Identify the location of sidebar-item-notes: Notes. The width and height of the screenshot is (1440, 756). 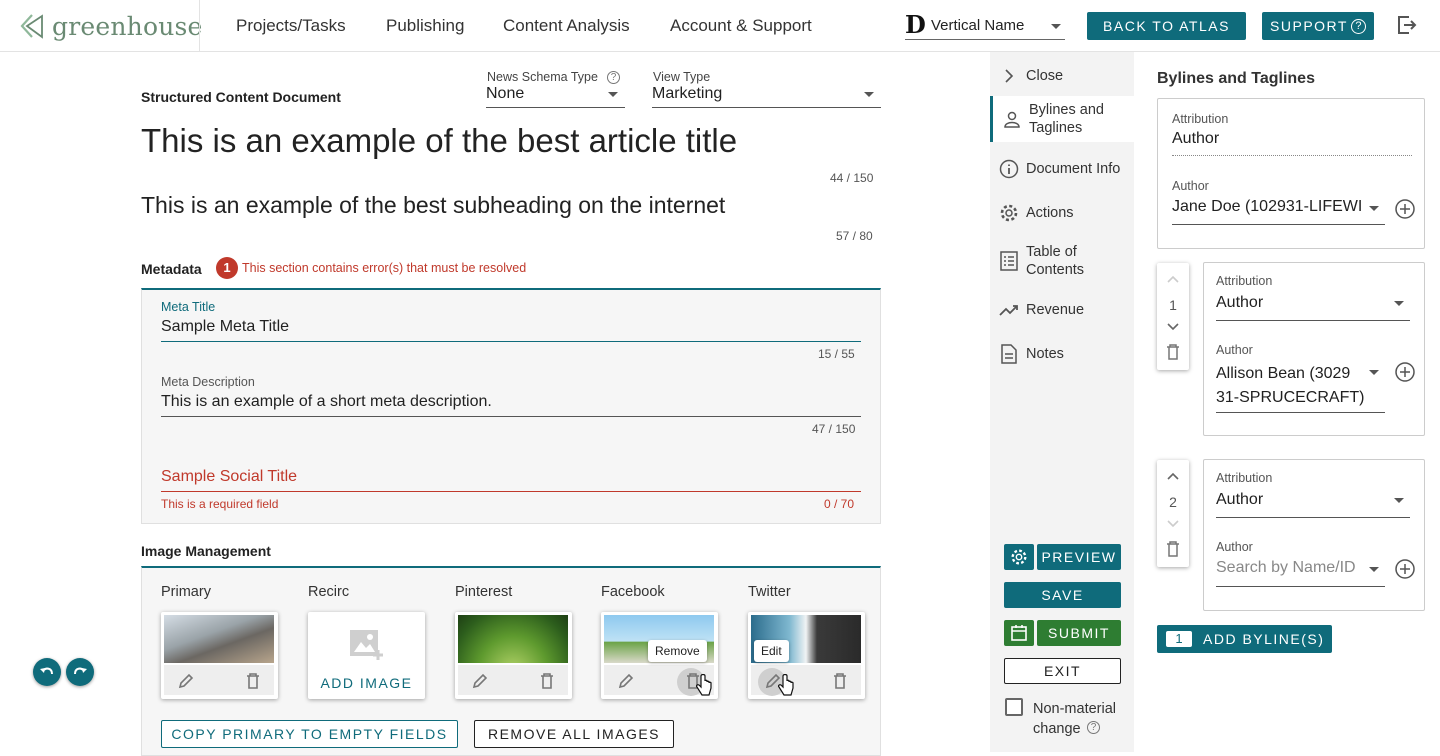
(1062, 354).